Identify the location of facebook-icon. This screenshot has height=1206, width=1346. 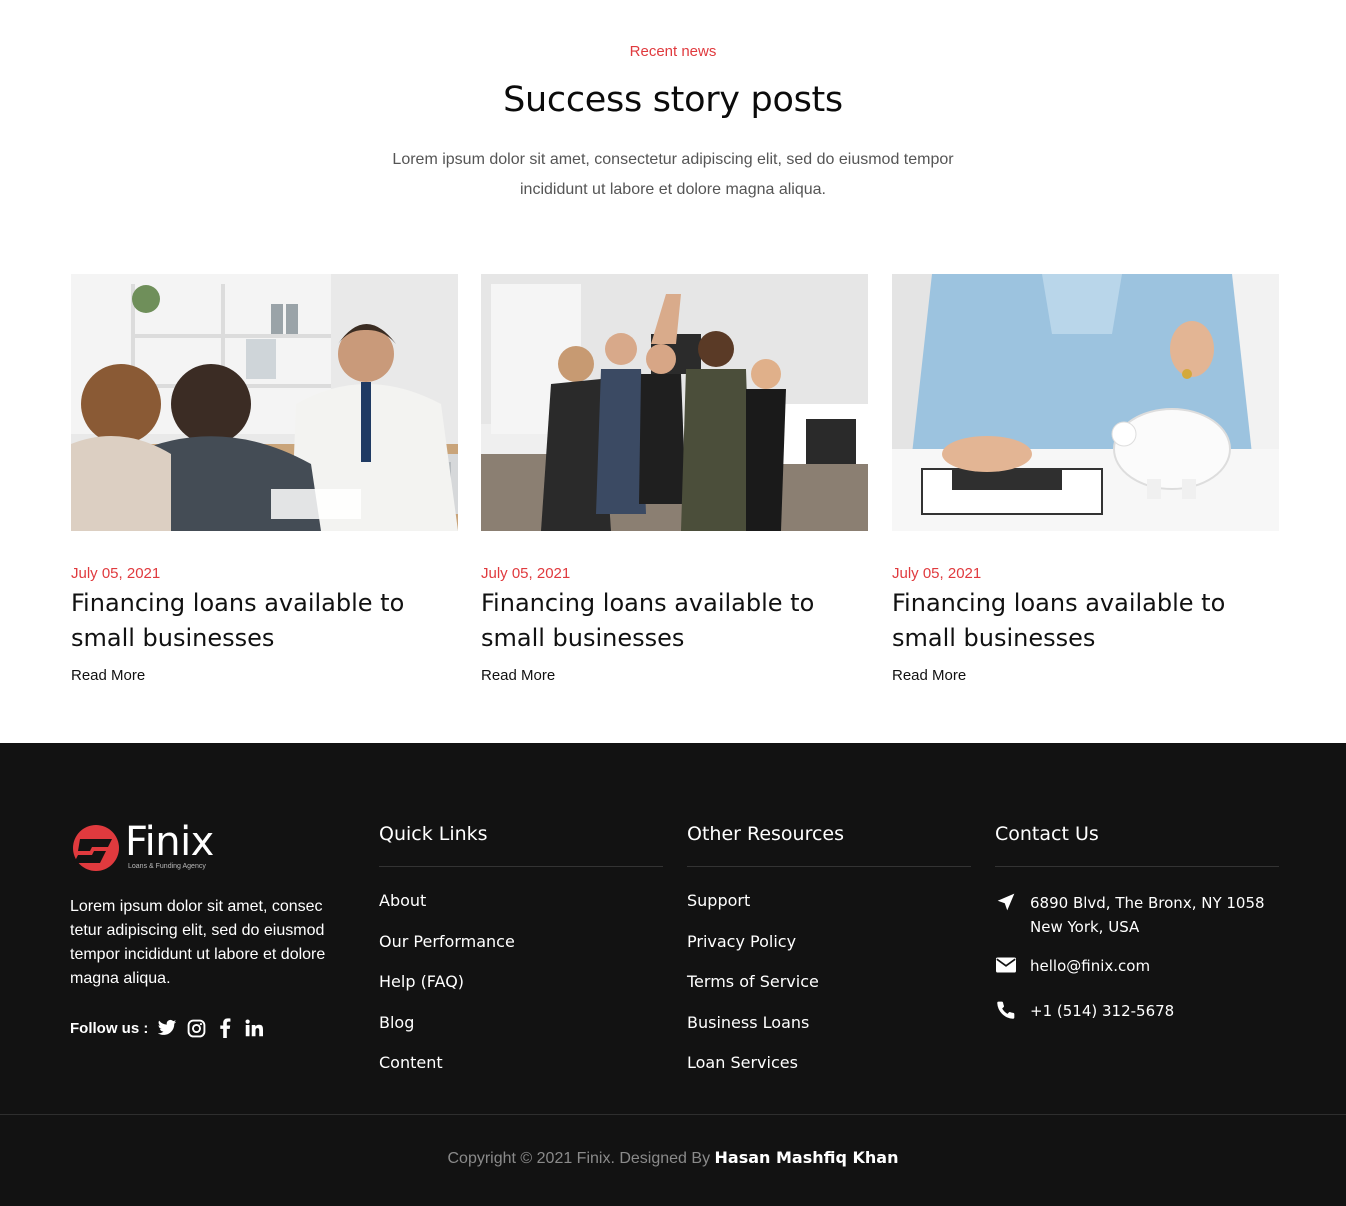
(225, 1028).